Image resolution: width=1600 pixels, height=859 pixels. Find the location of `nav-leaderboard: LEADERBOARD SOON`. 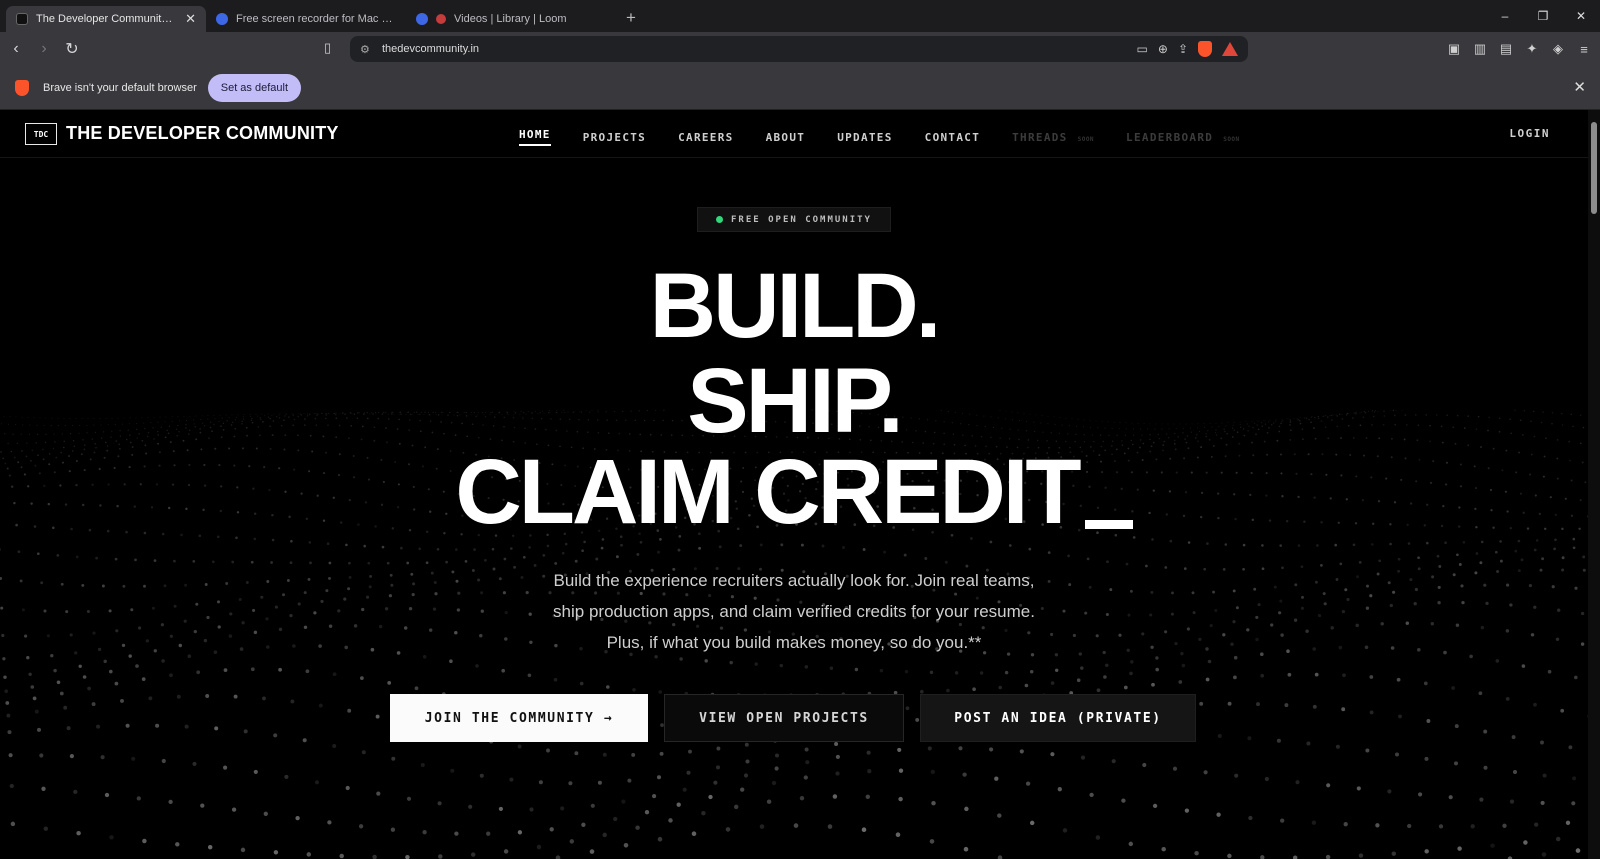

nav-leaderboard: LEADERBOARD SOON is located at coordinates (1183, 137).